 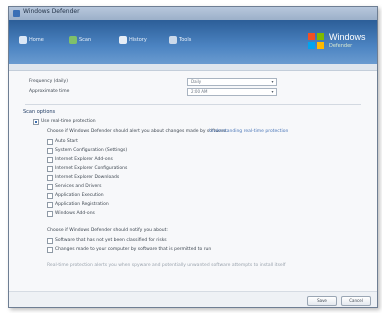 What do you see at coordinates (248, 131) in the screenshot?
I see `realtime-help-link: Understanding real-time protection` at bounding box center [248, 131].